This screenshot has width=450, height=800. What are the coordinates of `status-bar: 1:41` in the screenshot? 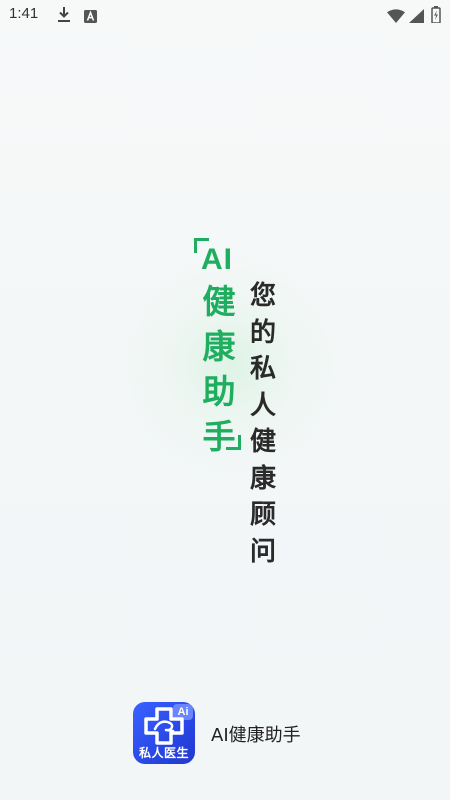 It's located at (225, 15).